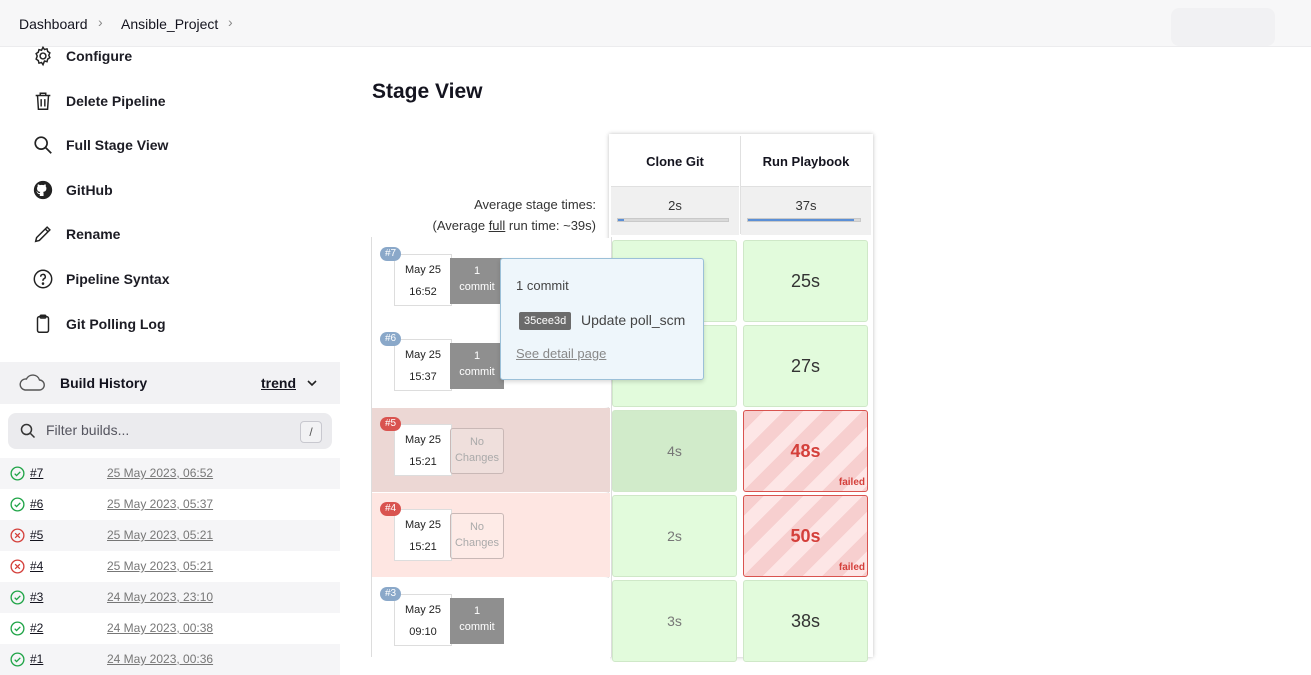  Describe the element at coordinates (104, 383) in the screenshot. I see `build-history-title: Build History` at that location.